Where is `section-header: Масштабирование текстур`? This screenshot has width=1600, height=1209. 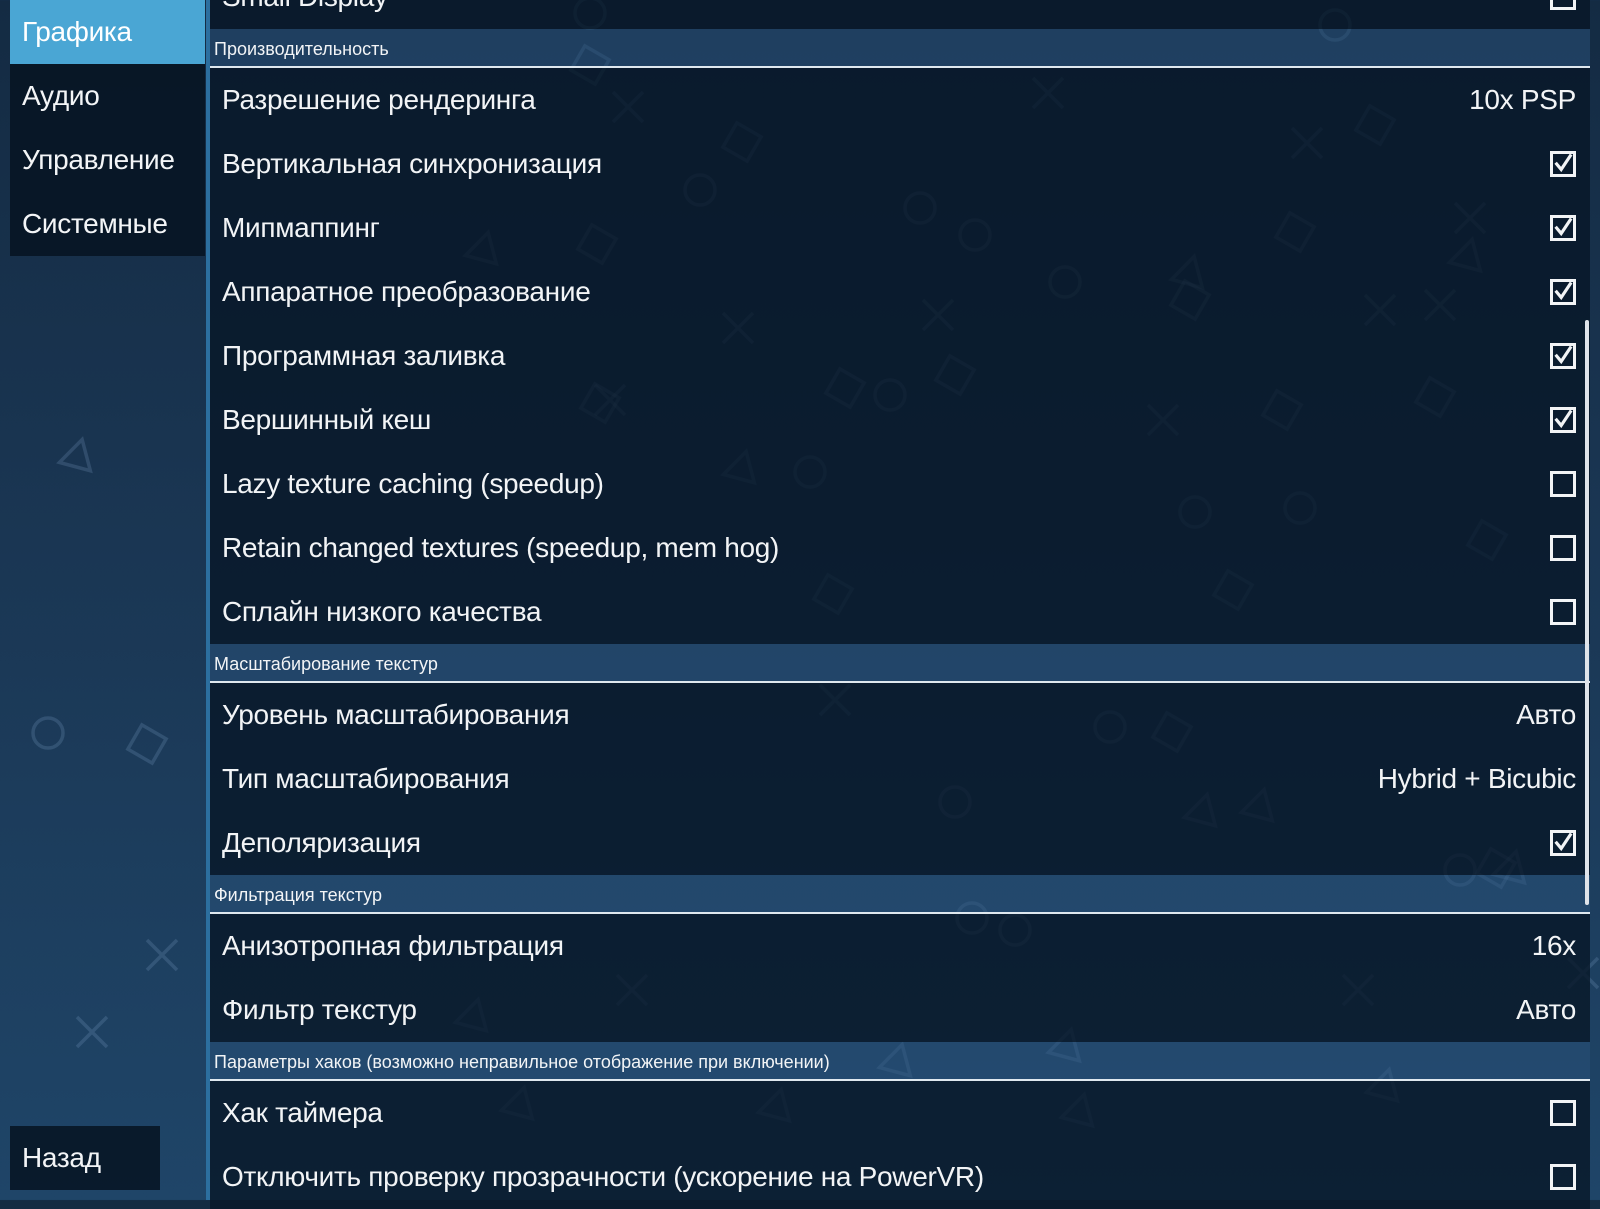 section-header: Масштабирование текстур is located at coordinates (900, 663).